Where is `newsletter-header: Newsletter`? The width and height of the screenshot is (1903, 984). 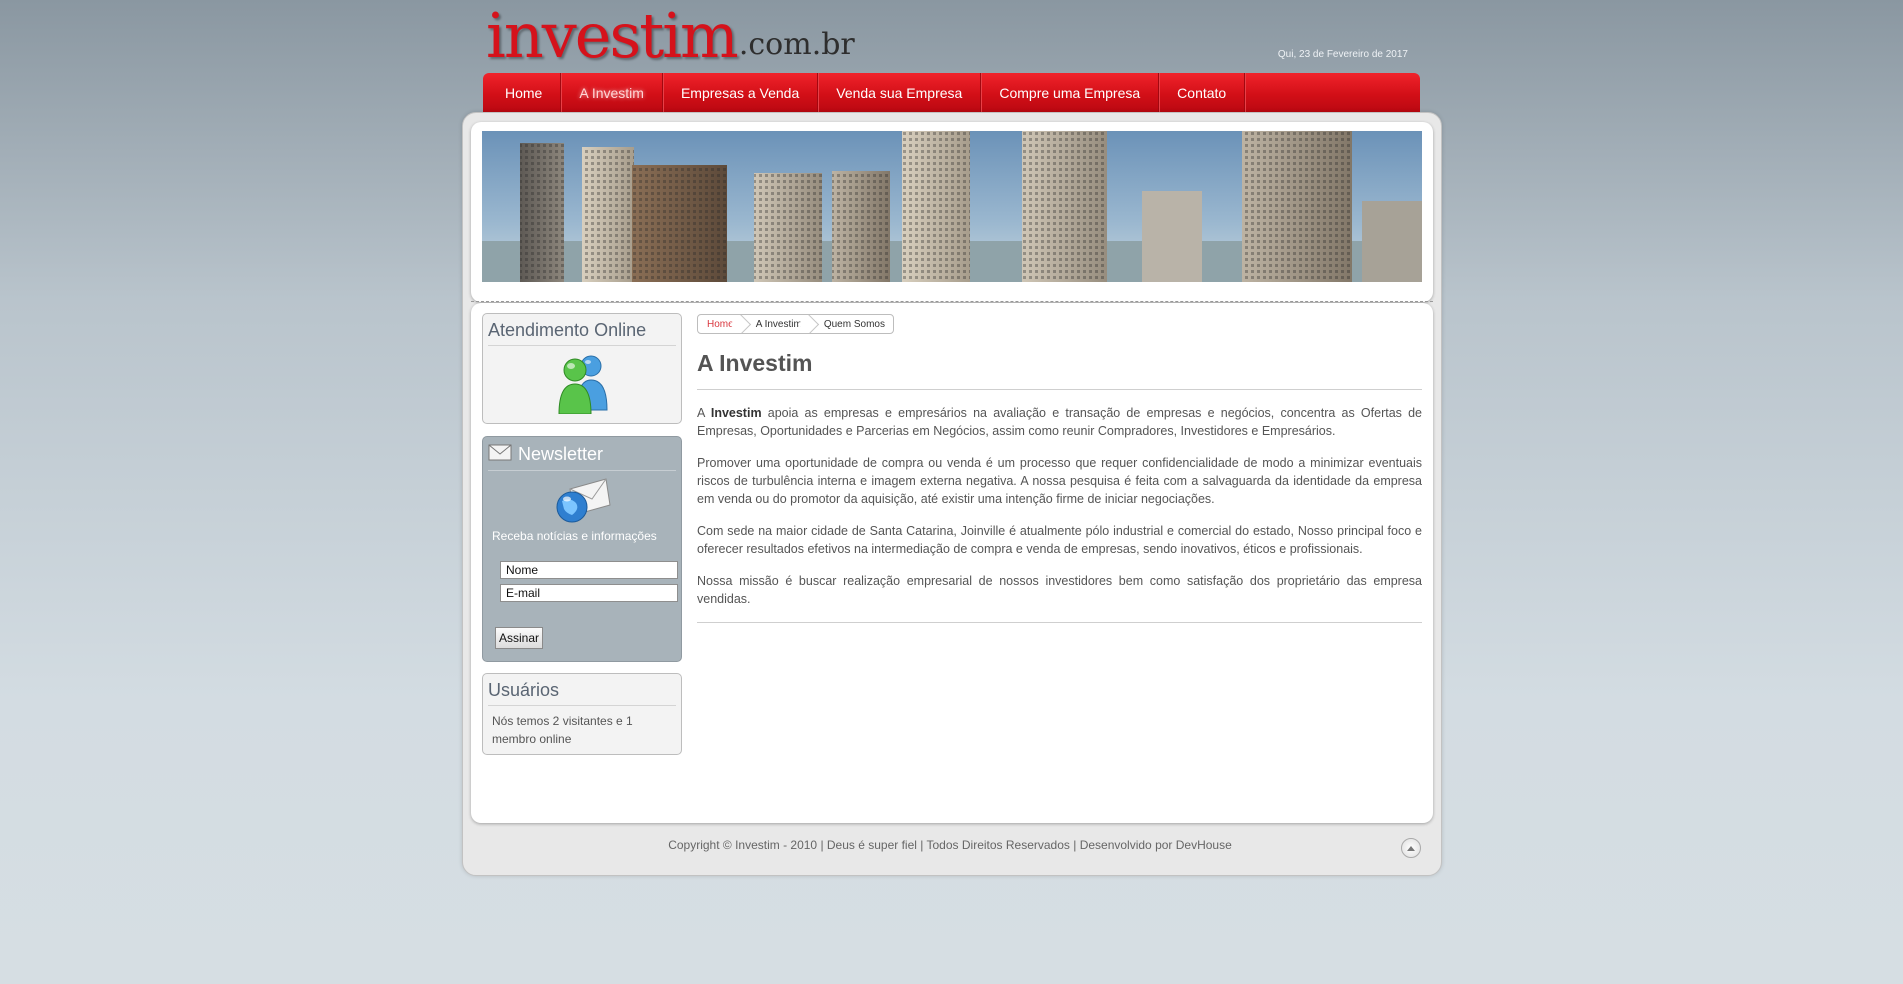
newsletter-header: Newsletter is located at coordinates (582, 456).